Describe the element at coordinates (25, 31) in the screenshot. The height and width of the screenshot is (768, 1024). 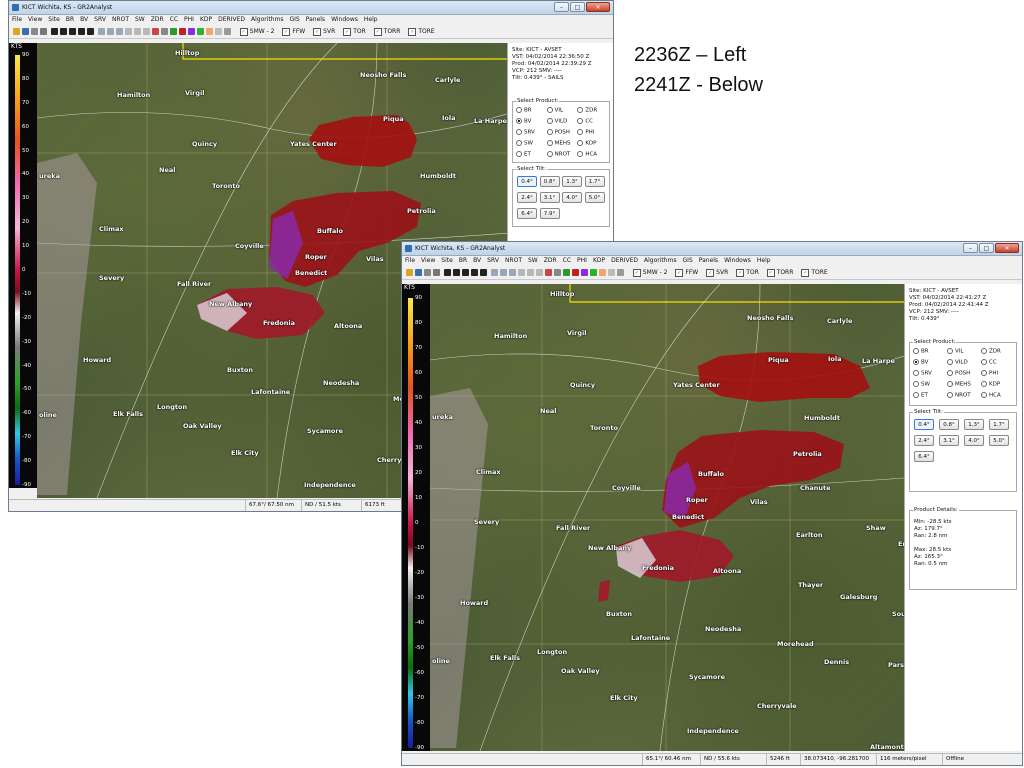
I see `site-icon` at that location.